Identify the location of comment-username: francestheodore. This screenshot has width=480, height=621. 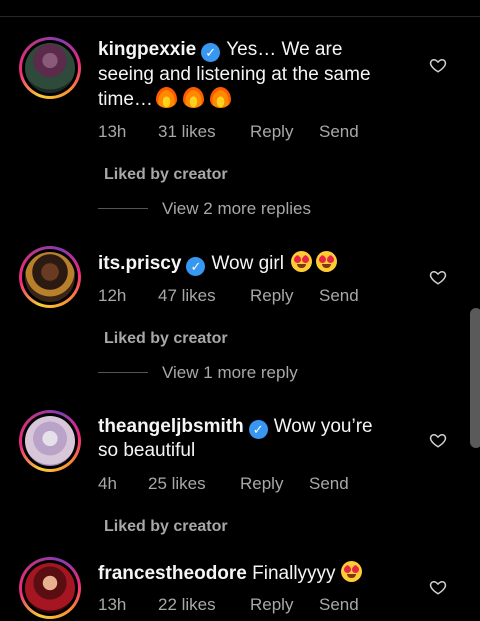
(172, 573).